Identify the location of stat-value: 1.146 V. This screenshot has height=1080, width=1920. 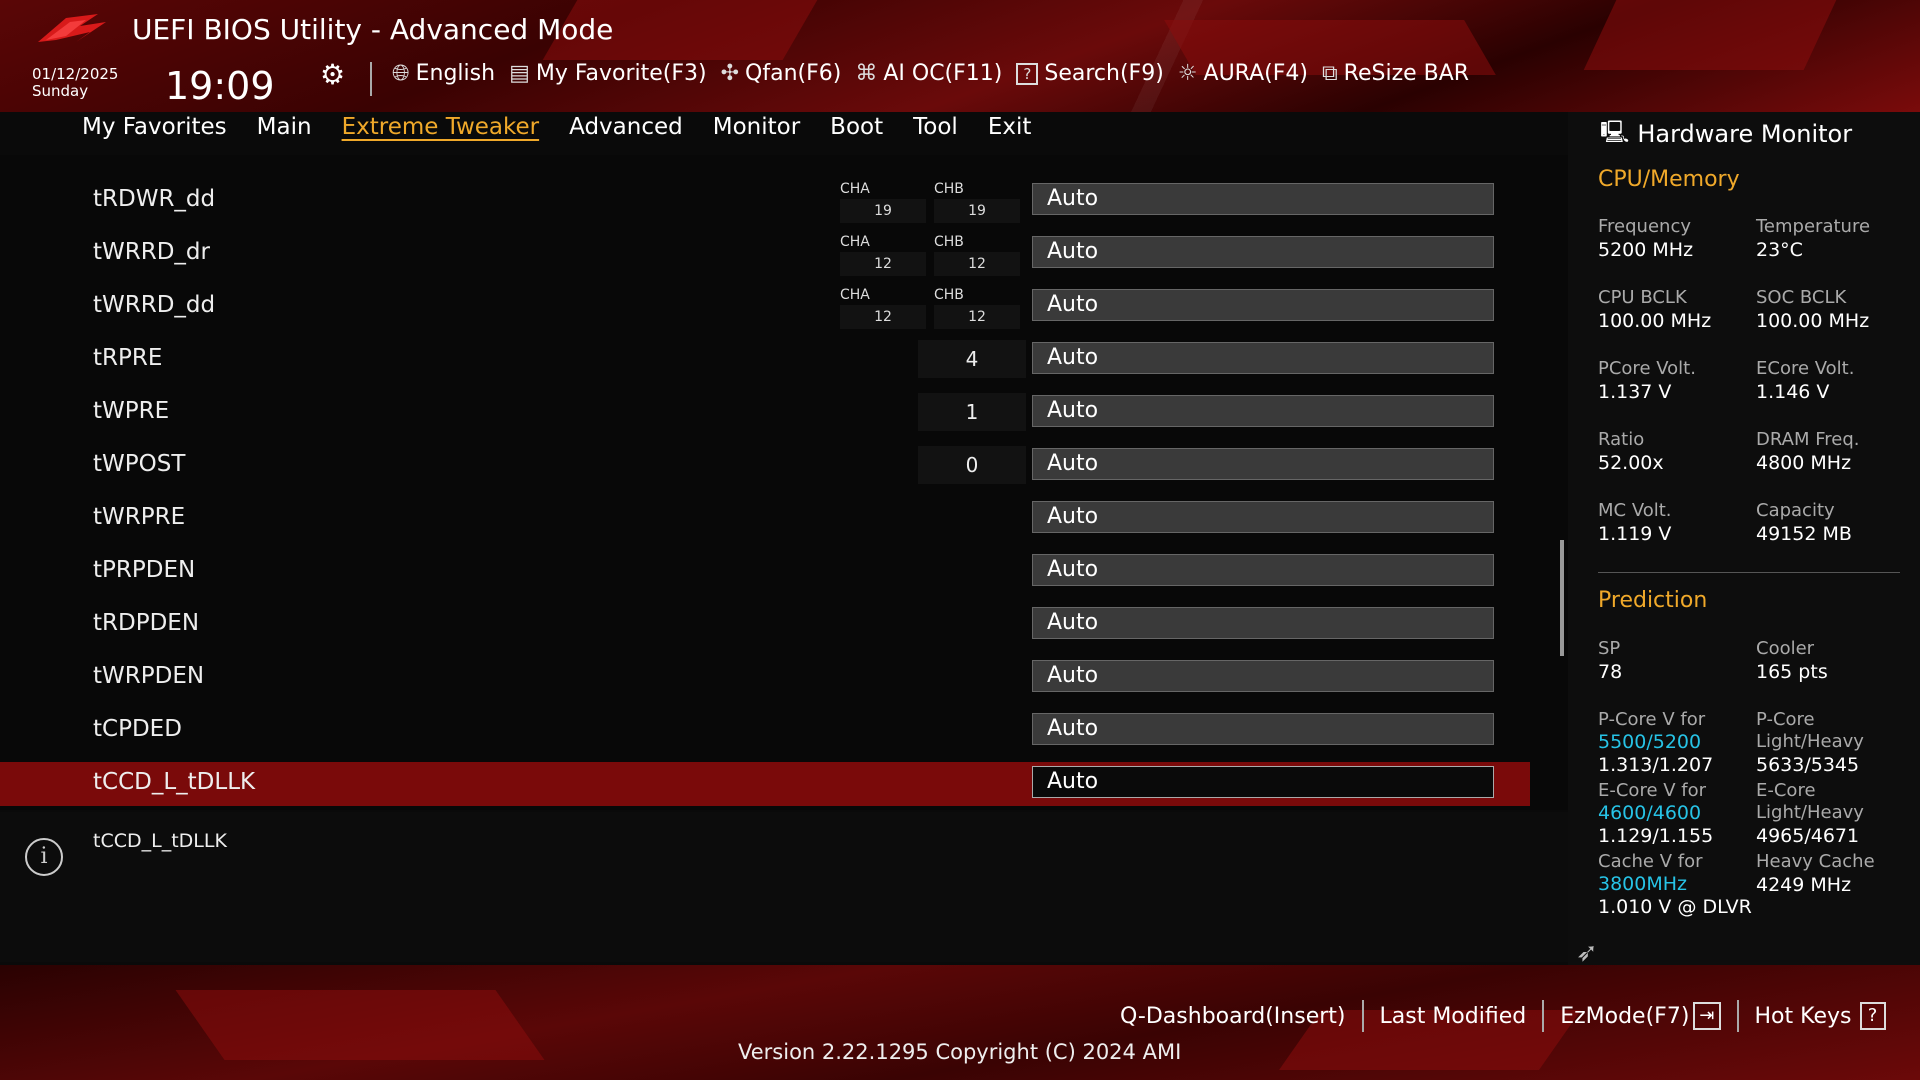
(1793, 392).